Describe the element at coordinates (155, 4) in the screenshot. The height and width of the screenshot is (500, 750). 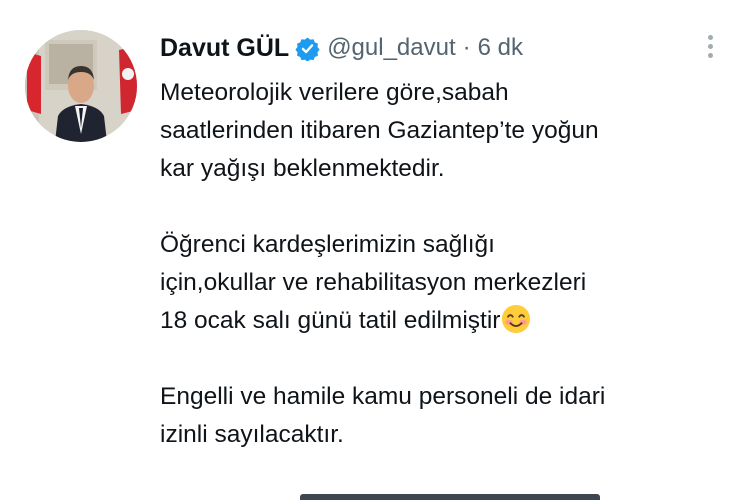
I see `cropped-text-fragment: · ·· · · · ·` at that location.